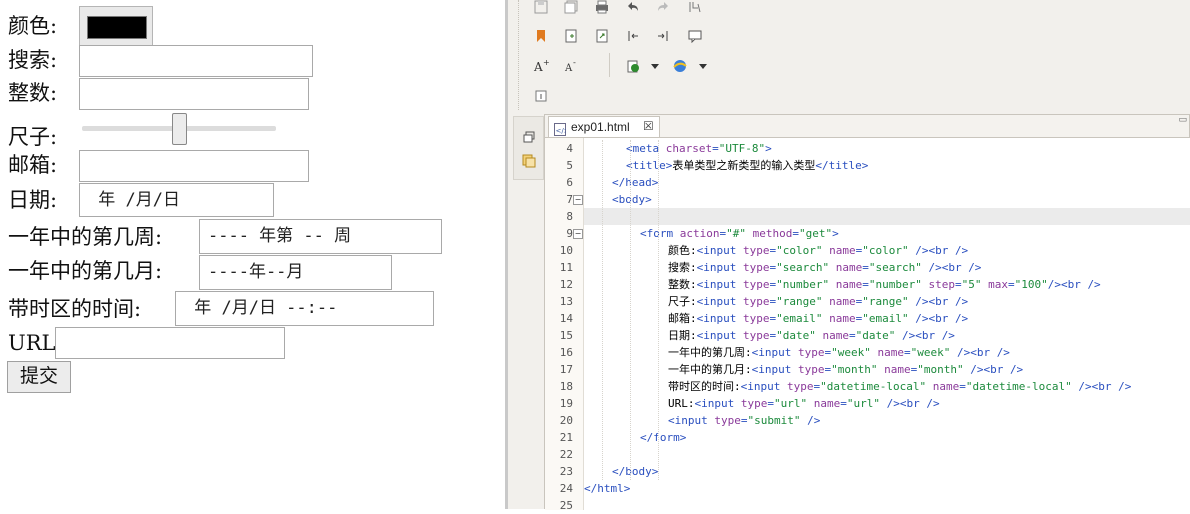 The image size is (1190, 514). I want to click on range-thumb, so click(179, 129).